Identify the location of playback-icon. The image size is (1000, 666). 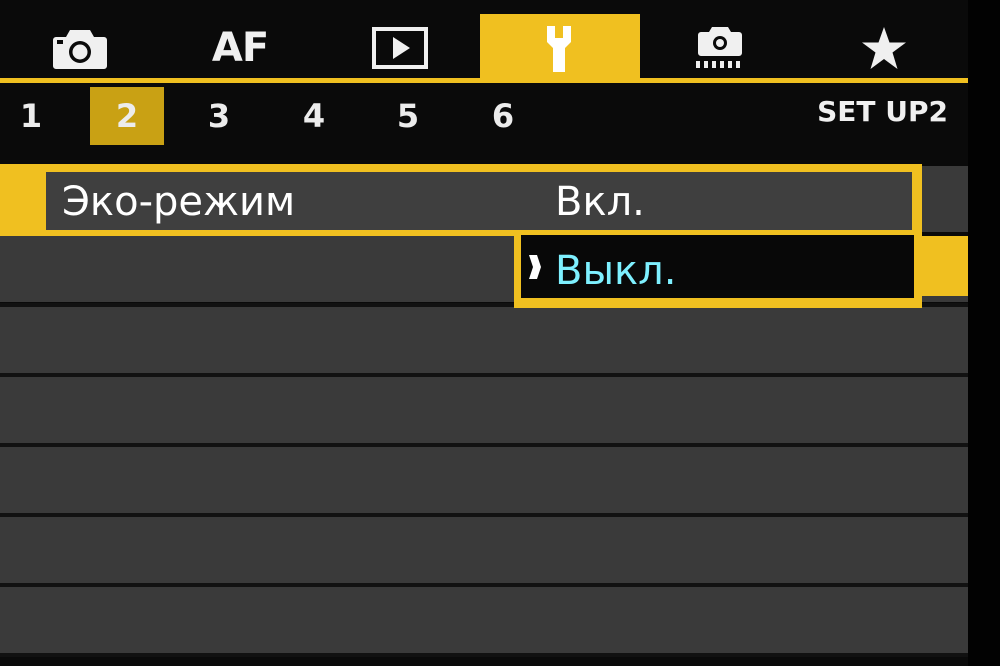
(400, 48).